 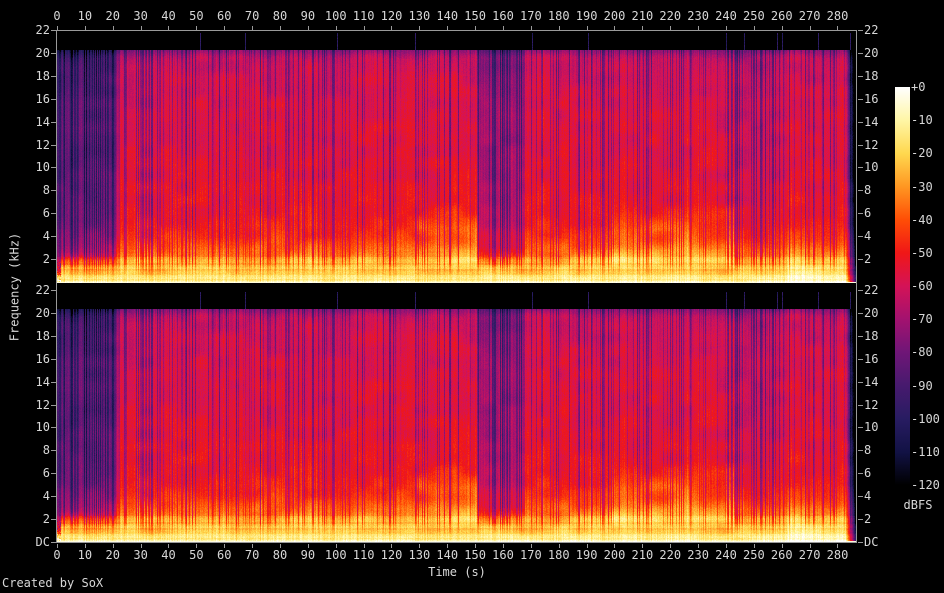 I want to click on freq-tick-label: 8, so click(x=868, y=450).